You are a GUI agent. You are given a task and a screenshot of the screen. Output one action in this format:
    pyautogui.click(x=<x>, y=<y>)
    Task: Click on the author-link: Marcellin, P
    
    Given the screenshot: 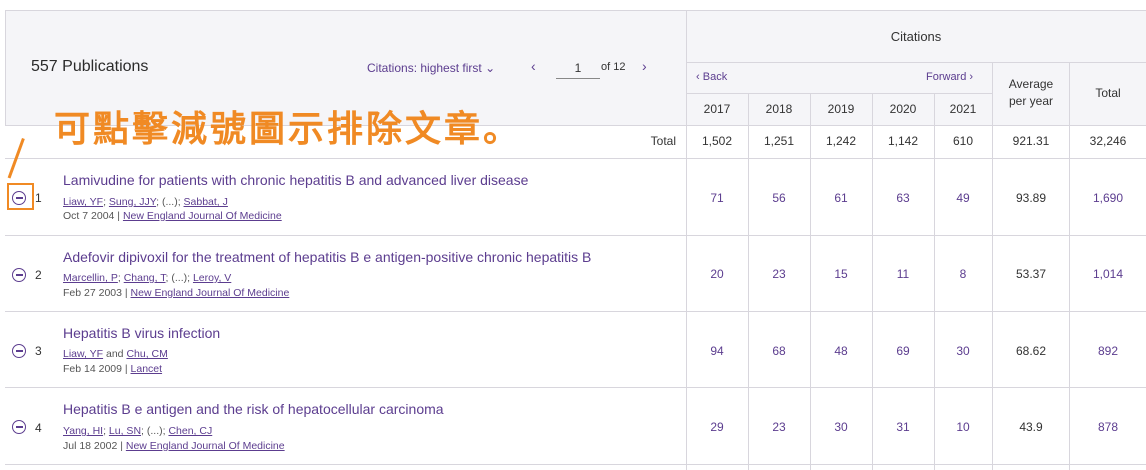 What is the action you would take?
    pyautogui.click(x=90, y=278)
    